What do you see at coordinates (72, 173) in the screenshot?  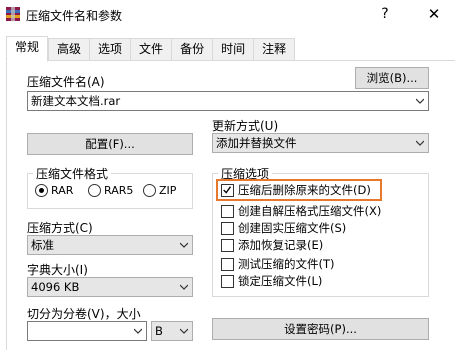 I see `archive-format-label: 压缩文件格式` at bounding box center [72, 173].